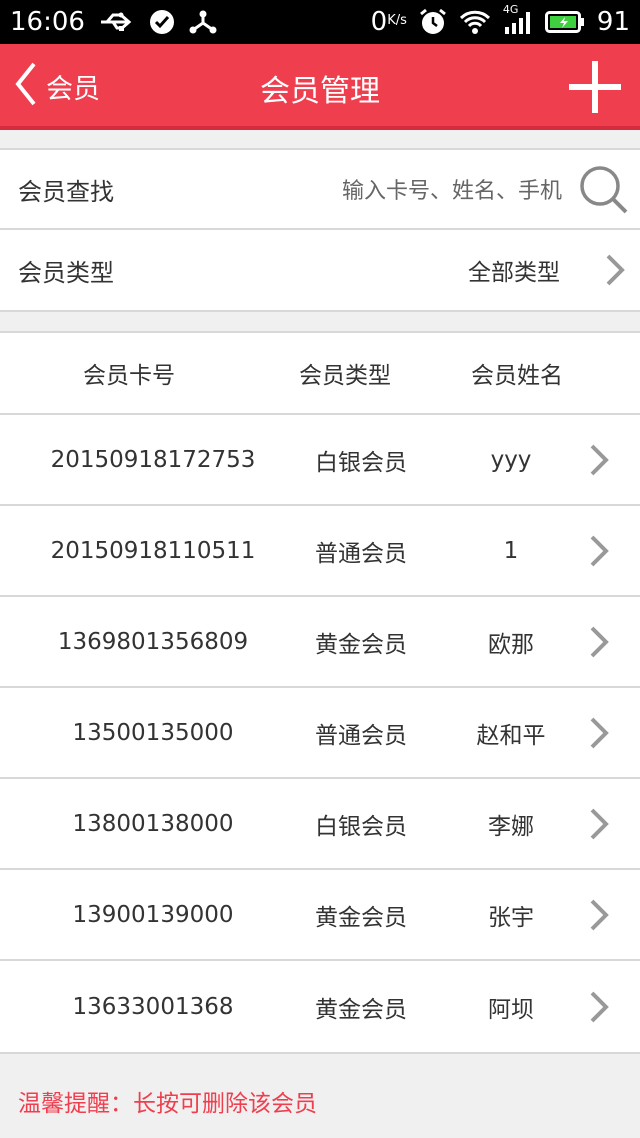  What do you see at coordinates (66, 272) in the screenshot?
I see `type-filter-label: 会员类型` at bounding box center [66, 272].